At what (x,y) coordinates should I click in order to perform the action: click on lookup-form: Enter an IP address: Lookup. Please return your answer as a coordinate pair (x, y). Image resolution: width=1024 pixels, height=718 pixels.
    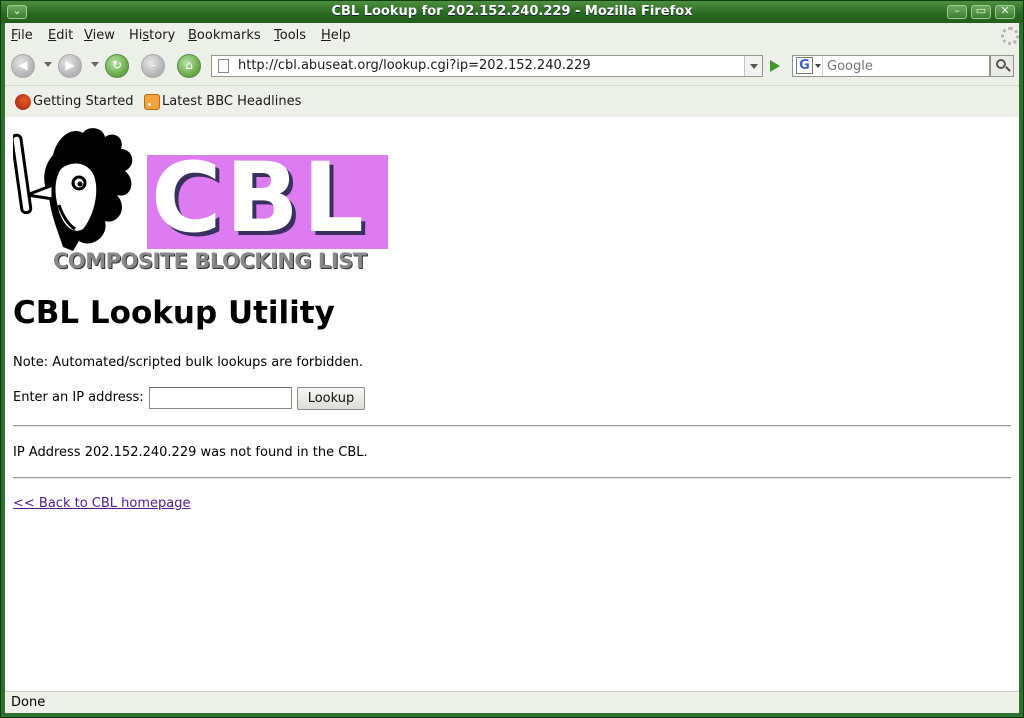
    Looking at the image, I should click on (213, 399).